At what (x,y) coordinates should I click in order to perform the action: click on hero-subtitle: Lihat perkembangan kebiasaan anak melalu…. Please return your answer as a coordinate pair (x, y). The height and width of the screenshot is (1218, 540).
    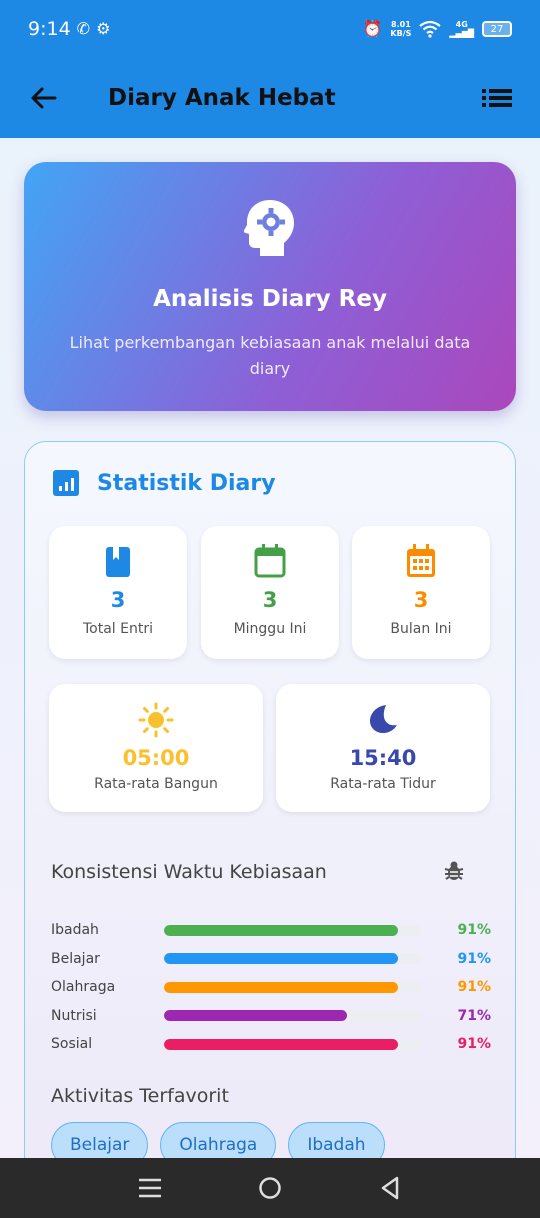
    Looking at the image, I should click on (270, 355).